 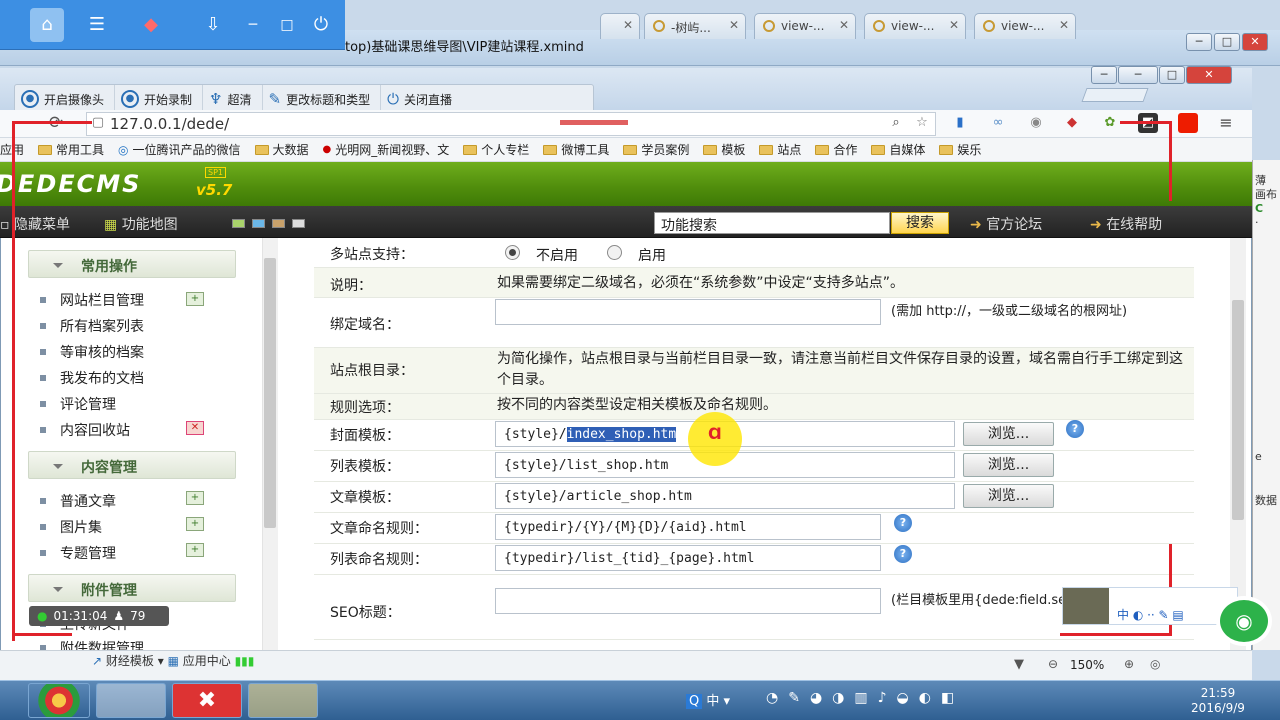 What do you see at coordinates (85, 430) in the screenshot?
I see `sidebar-item-recycle: 内容回收站` at bounding box center [85, 430].